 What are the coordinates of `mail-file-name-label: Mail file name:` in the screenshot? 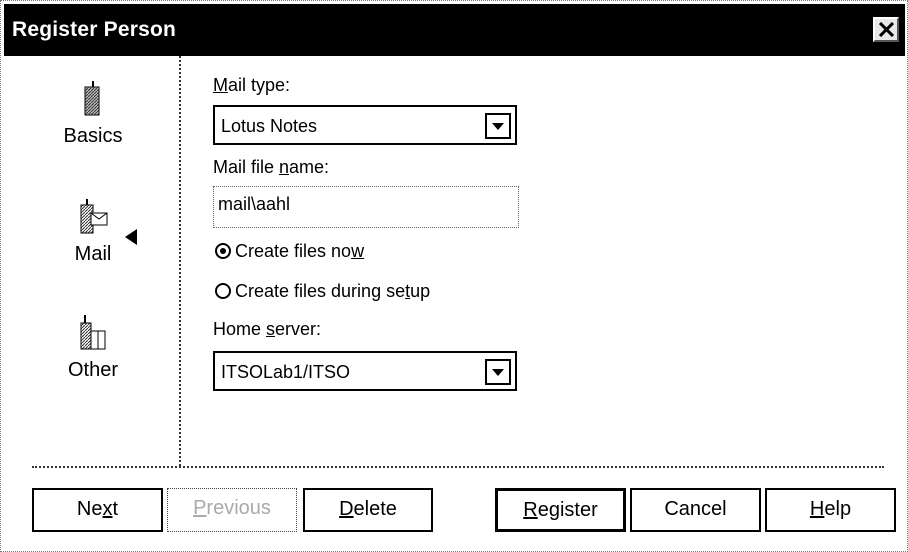 It's located at (271, 167).